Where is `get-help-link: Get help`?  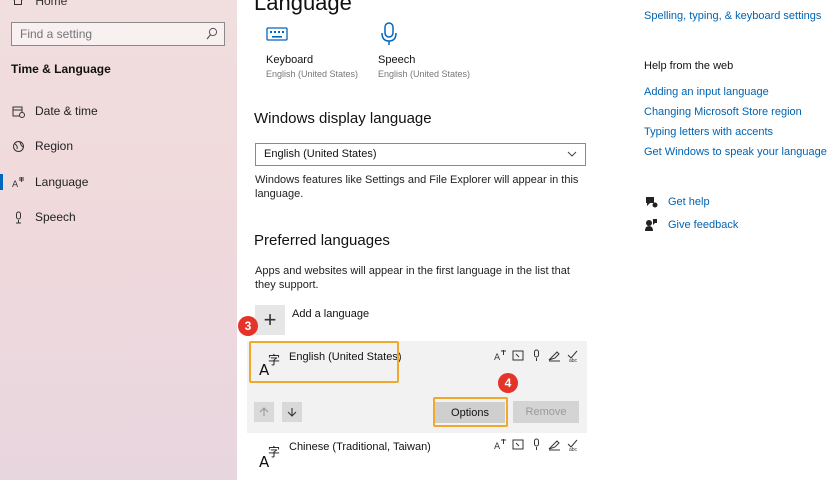 get-help-link: Get help is located at coordinates (677, 202).